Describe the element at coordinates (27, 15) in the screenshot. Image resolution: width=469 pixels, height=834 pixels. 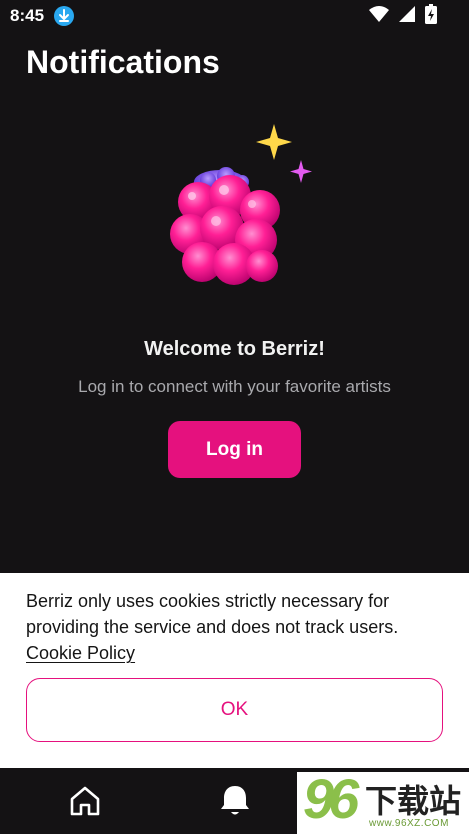
I see `status-time: 8:45` at that location.